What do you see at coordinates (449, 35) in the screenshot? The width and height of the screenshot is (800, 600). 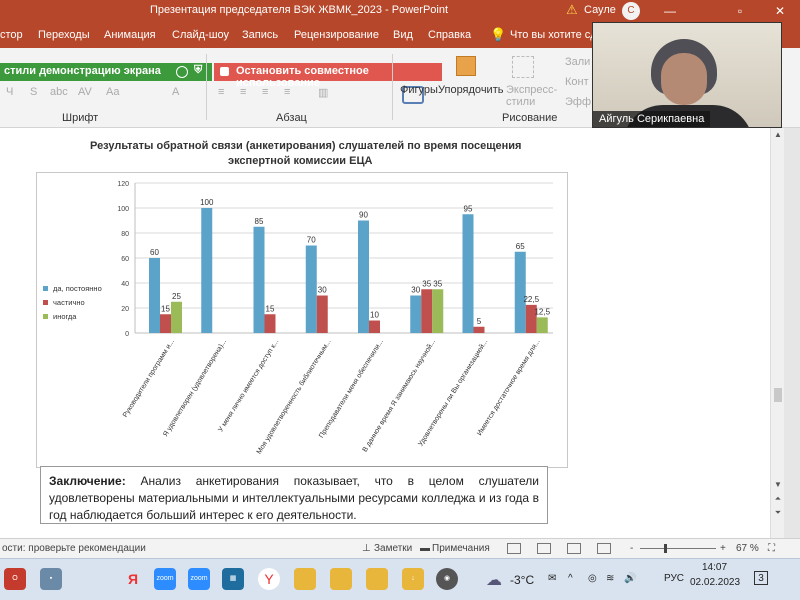 I see `tab-help: Справка` at bounding box center [449, 35].